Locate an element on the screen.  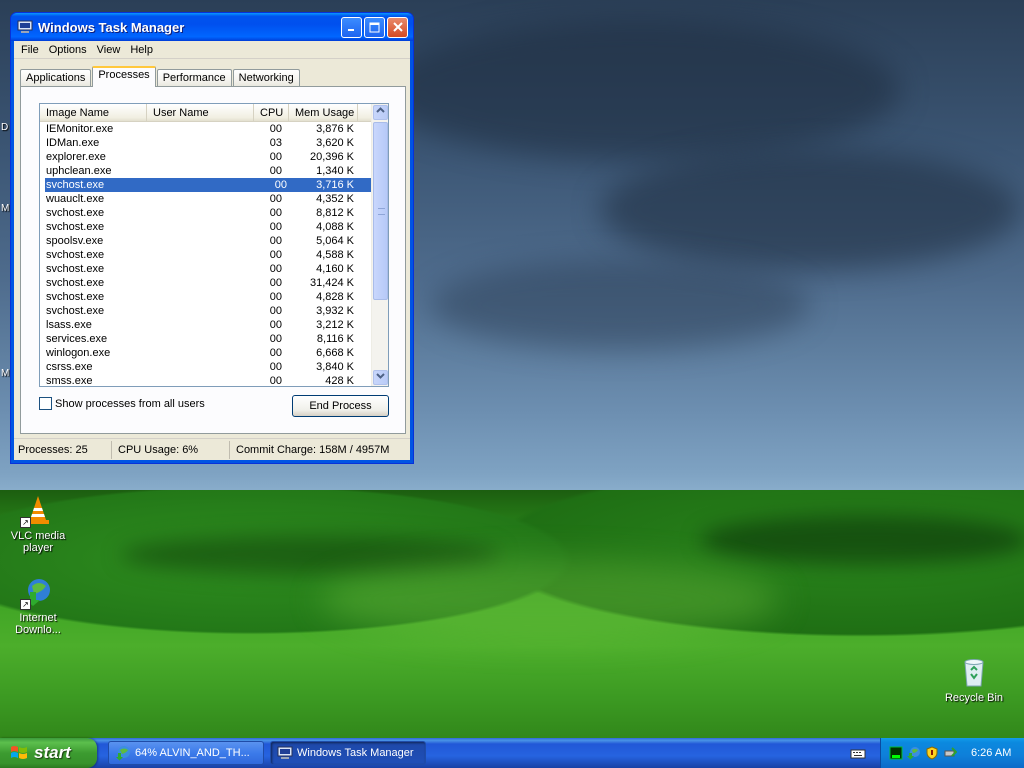
table-row: csrss.exe 00 3,840 K is located at coordinates (206, 367).